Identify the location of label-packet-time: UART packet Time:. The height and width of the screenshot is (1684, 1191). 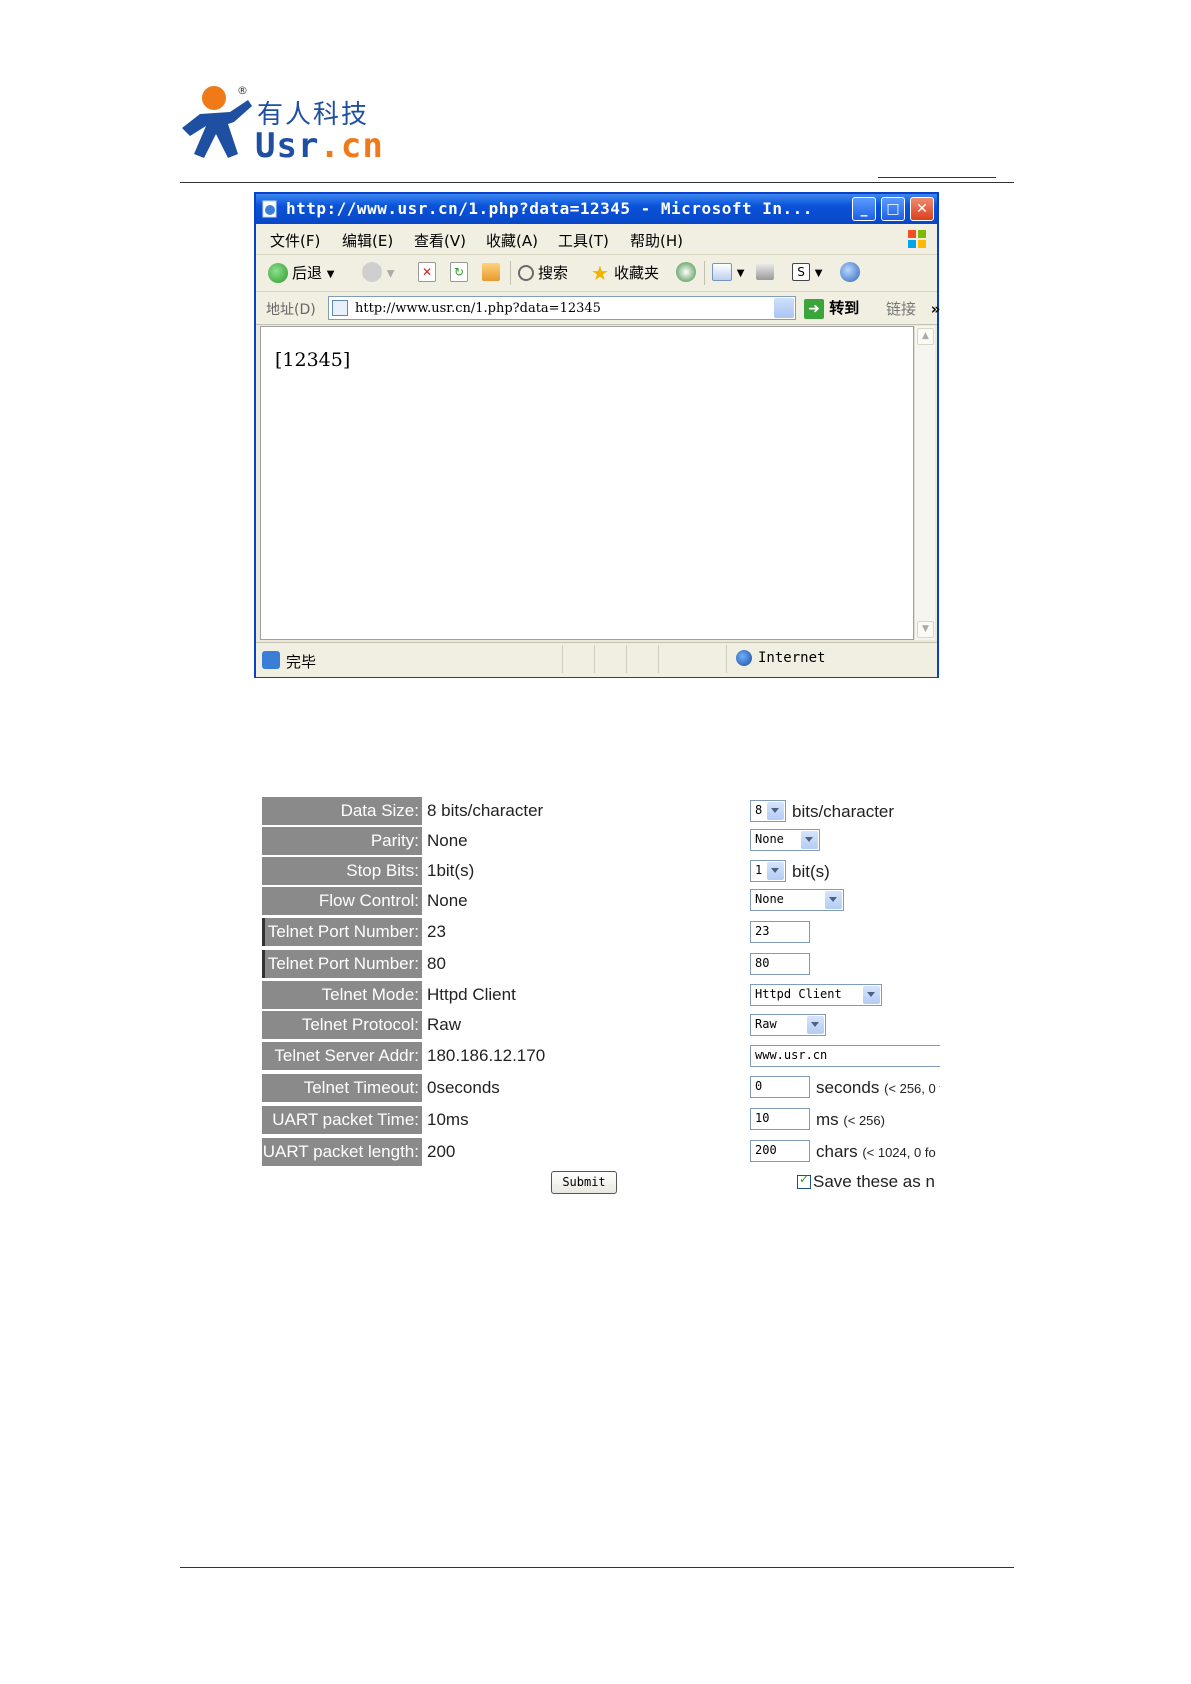
(342, 1120).